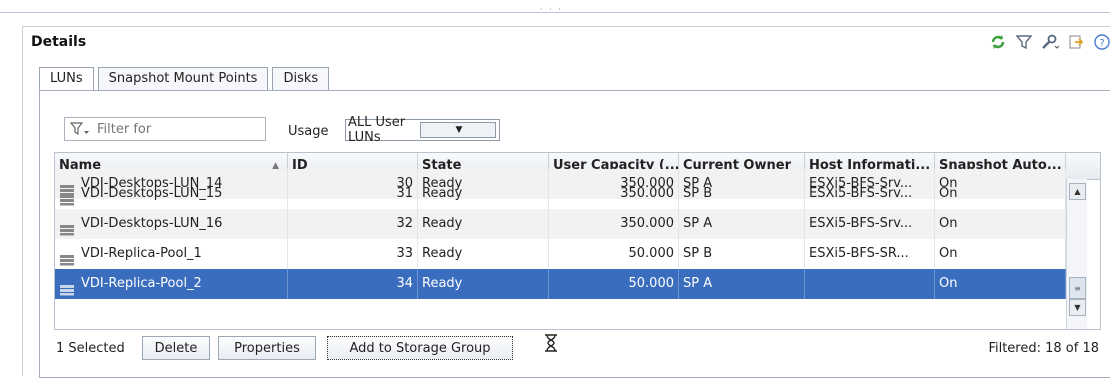 This screenshot has height=378, width=1110. What do you see at coordinates (1043, 348) in the screenshot?
I see `filtered-count: Filtered: 18 of 18` at bounding box center [1043, 348].